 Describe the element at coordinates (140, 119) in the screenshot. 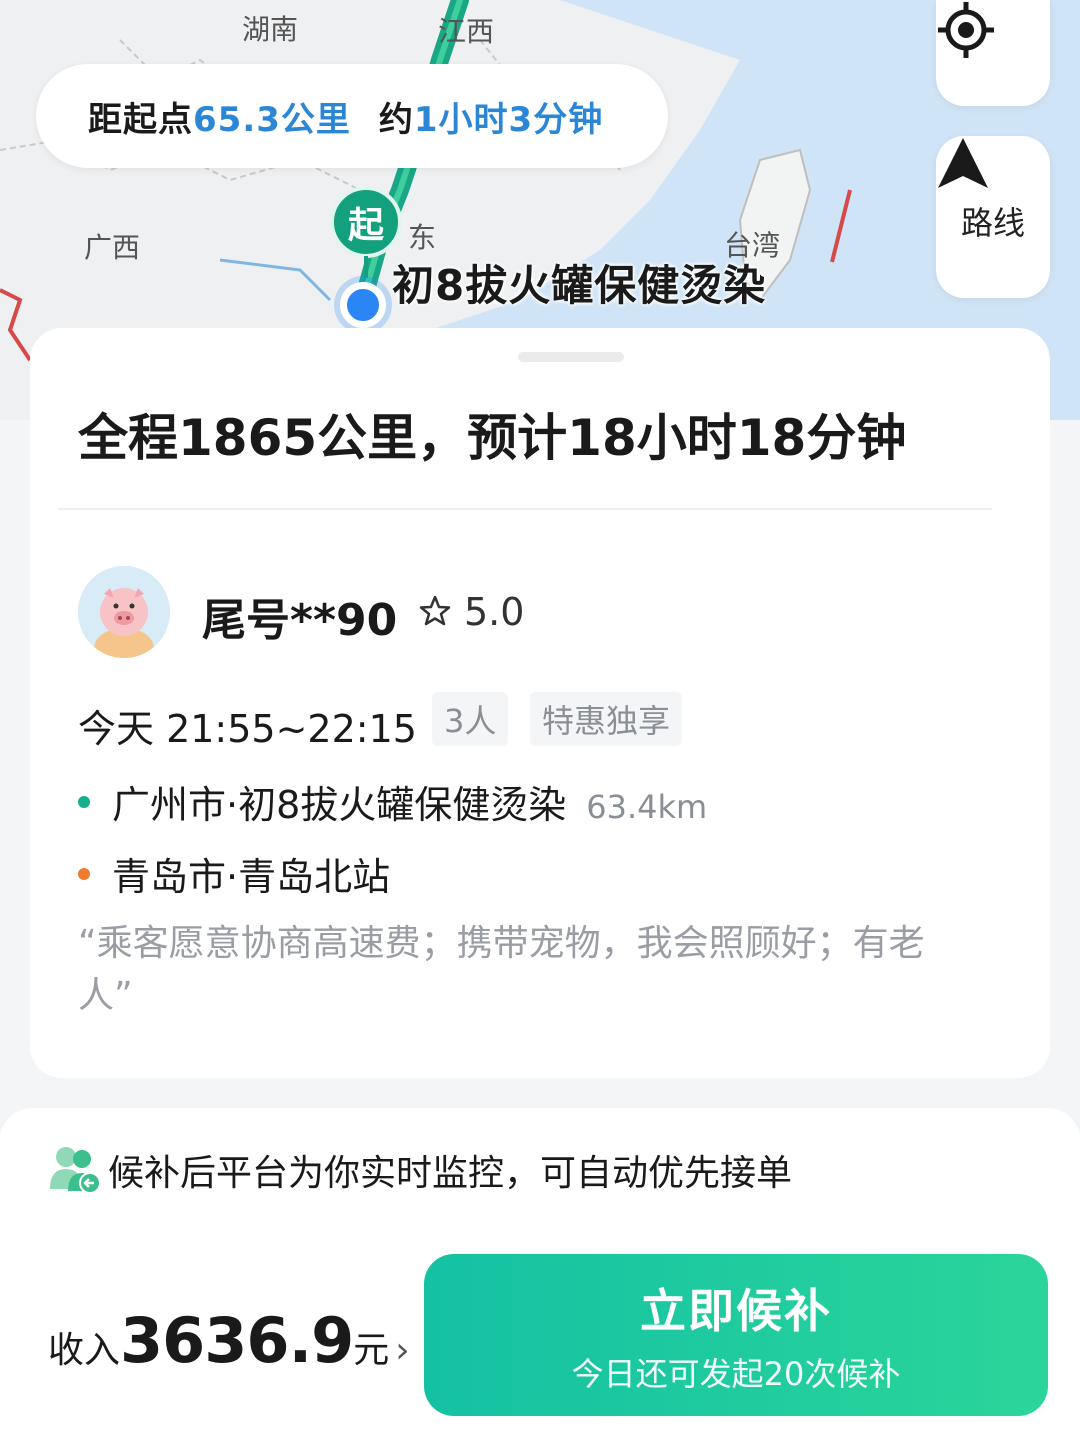

I see `distance-prefix: 距起点` at that location.